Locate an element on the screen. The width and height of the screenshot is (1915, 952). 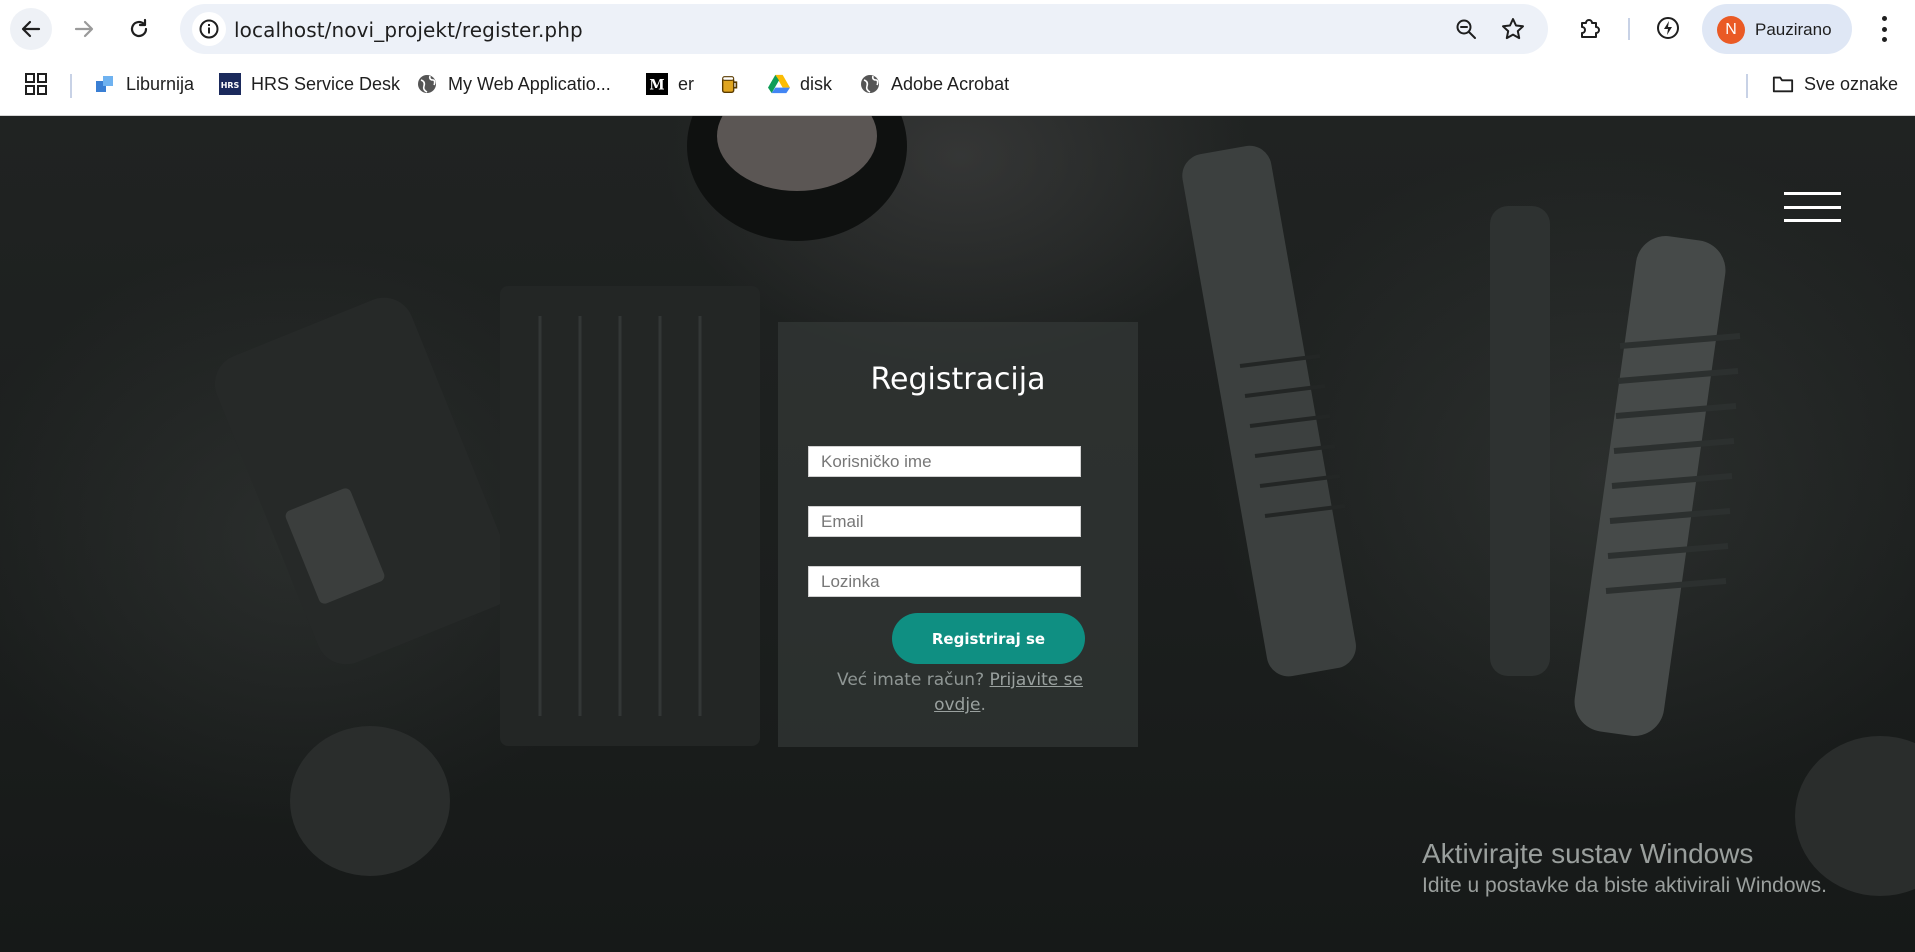
page-title: Registracija is located at coordinates (958, 379).